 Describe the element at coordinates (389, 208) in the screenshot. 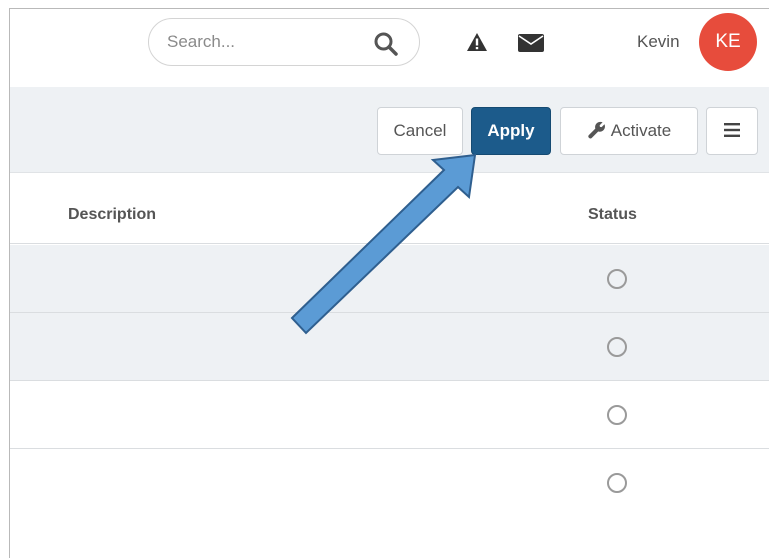

I see `table-header: Description Status` at that location.